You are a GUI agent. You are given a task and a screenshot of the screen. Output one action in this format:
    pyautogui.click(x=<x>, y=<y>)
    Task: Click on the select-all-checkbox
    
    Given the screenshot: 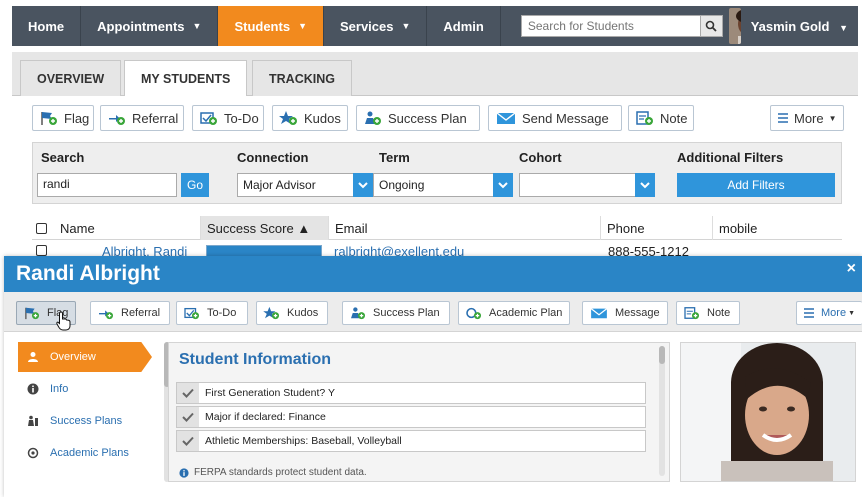 What is the action you would take?
    pyautogui.click(x=41, y=229)
    